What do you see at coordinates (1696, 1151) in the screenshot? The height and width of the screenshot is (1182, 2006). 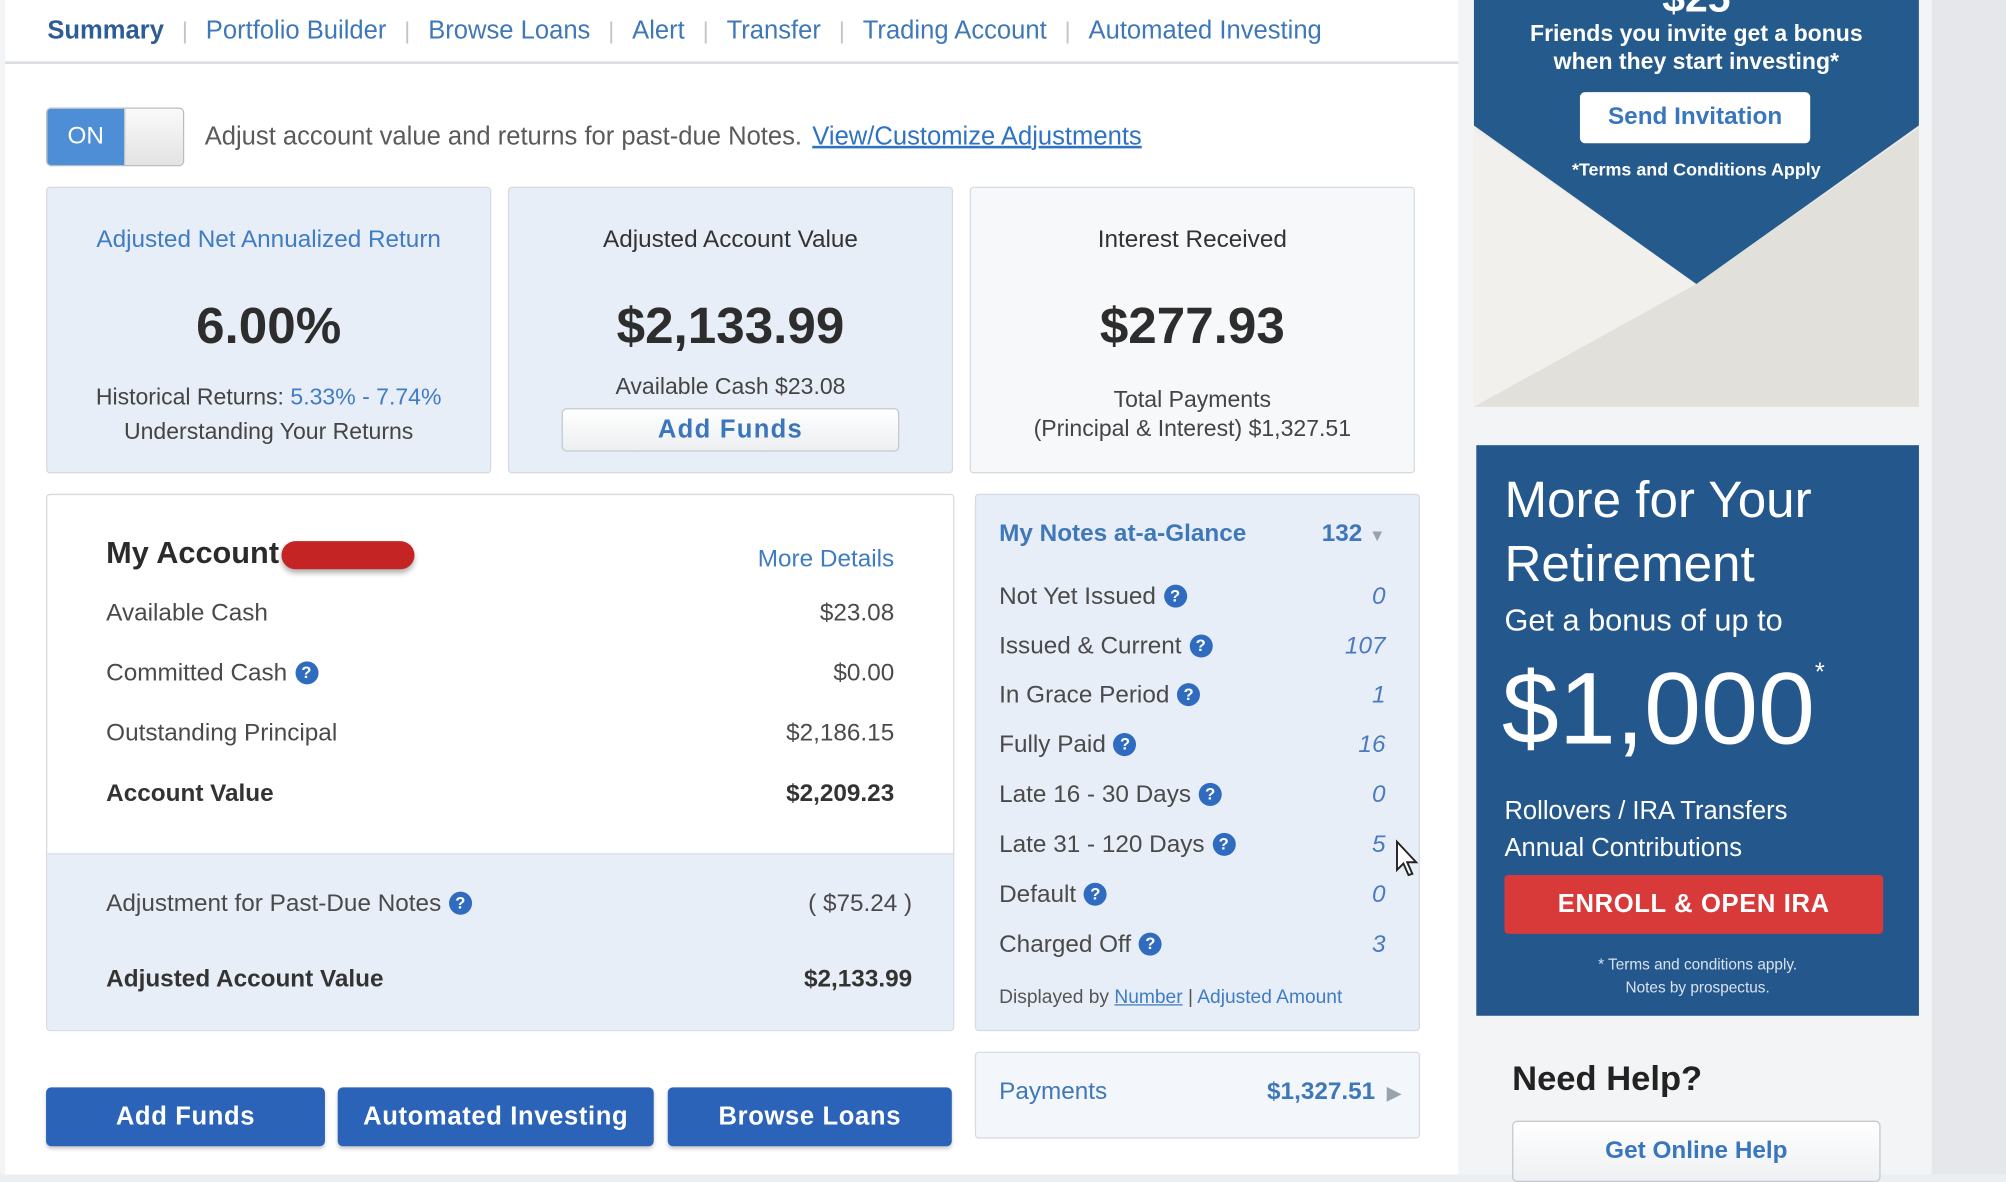 I see `get-online-help-button: Get Online Help` at bounding box center [1696, 1151].